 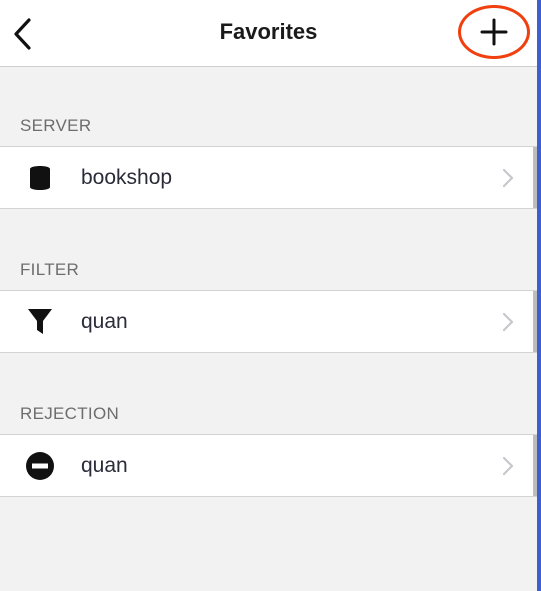 I want to click on favorite-row-filter: quan, so click(x=268, y=321).